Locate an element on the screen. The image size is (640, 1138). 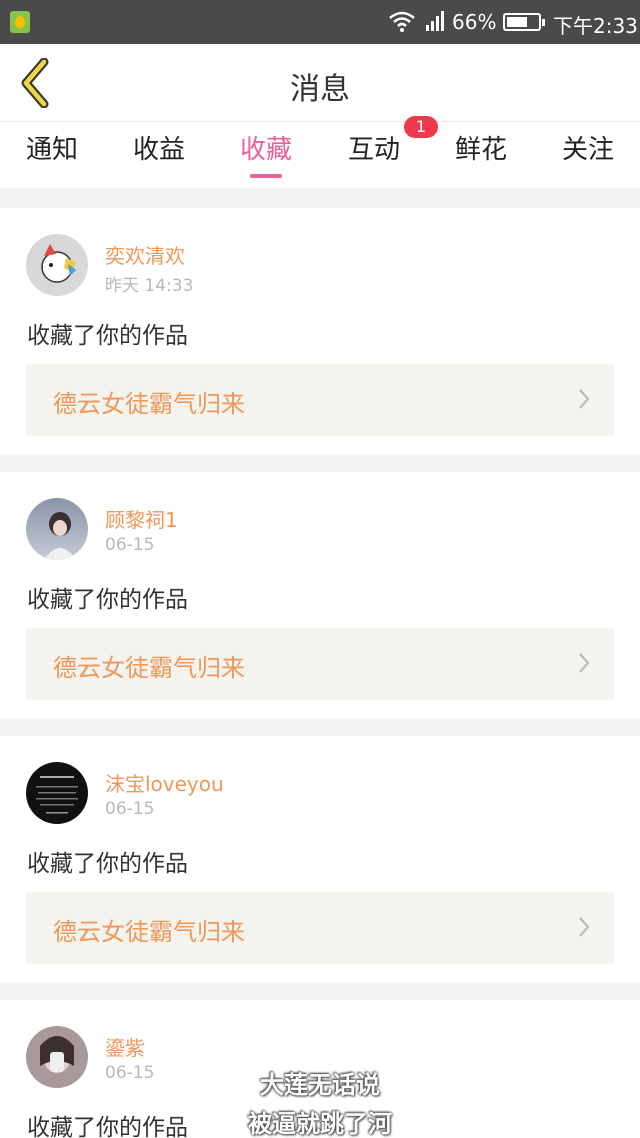
battery-percent: 66% is located at coordinates (474, 22).